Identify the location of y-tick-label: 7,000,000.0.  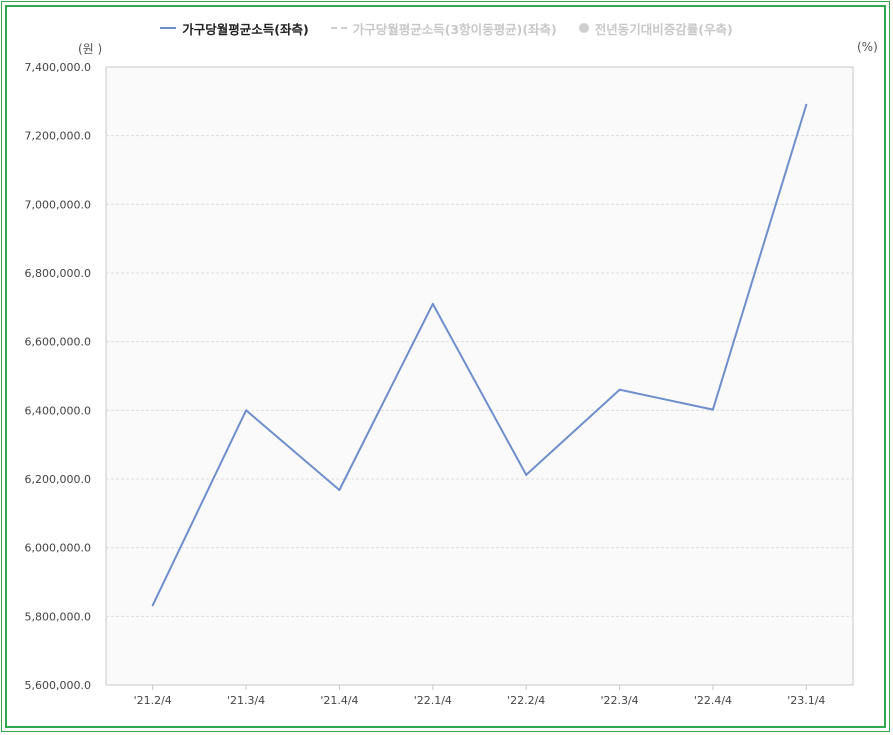
(58, 204).